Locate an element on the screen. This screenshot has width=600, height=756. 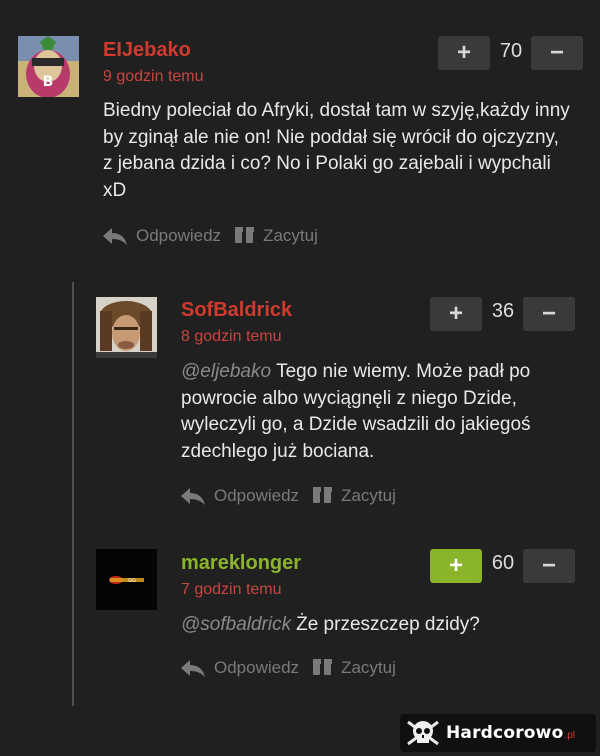
skull-icon is located at coordinates (423, 733).